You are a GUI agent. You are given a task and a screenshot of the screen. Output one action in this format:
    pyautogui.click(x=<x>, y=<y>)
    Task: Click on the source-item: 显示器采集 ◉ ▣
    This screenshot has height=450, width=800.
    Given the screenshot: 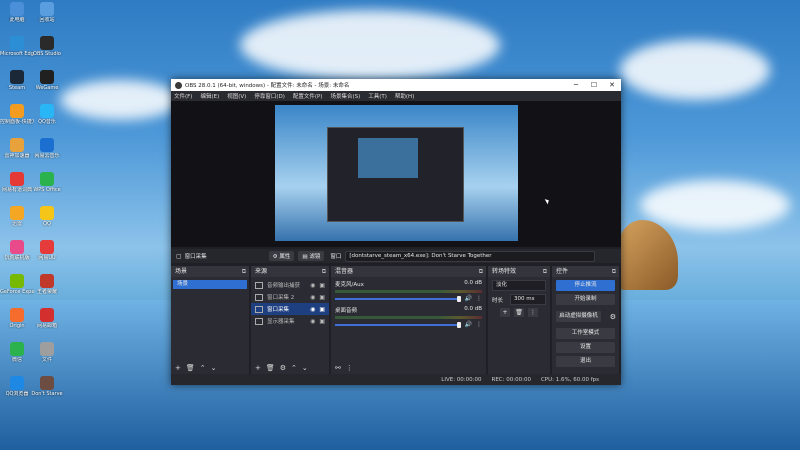 What is the action you would take?
    pyautogui.click(x=290, y=321)
    